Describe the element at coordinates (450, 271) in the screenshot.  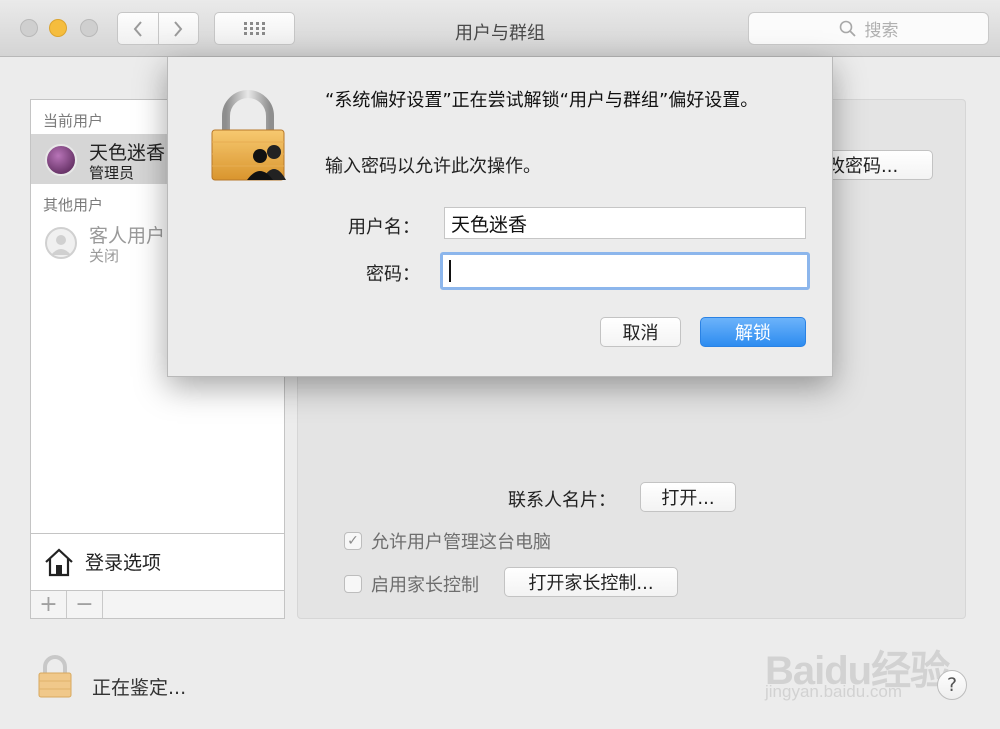
I see `text-caret` at that location.